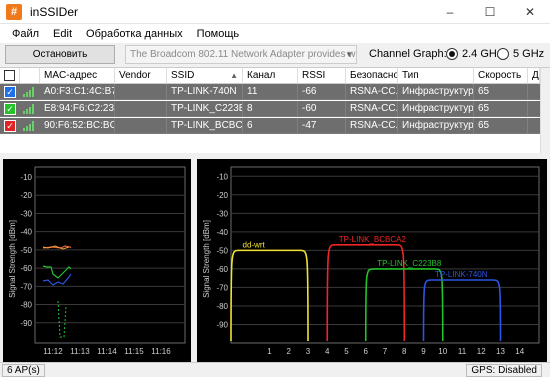 Image resolution: width=550 pixels, height=377 pixels. I want to click on column-header-rssi: RSSI, so click(322, 76).